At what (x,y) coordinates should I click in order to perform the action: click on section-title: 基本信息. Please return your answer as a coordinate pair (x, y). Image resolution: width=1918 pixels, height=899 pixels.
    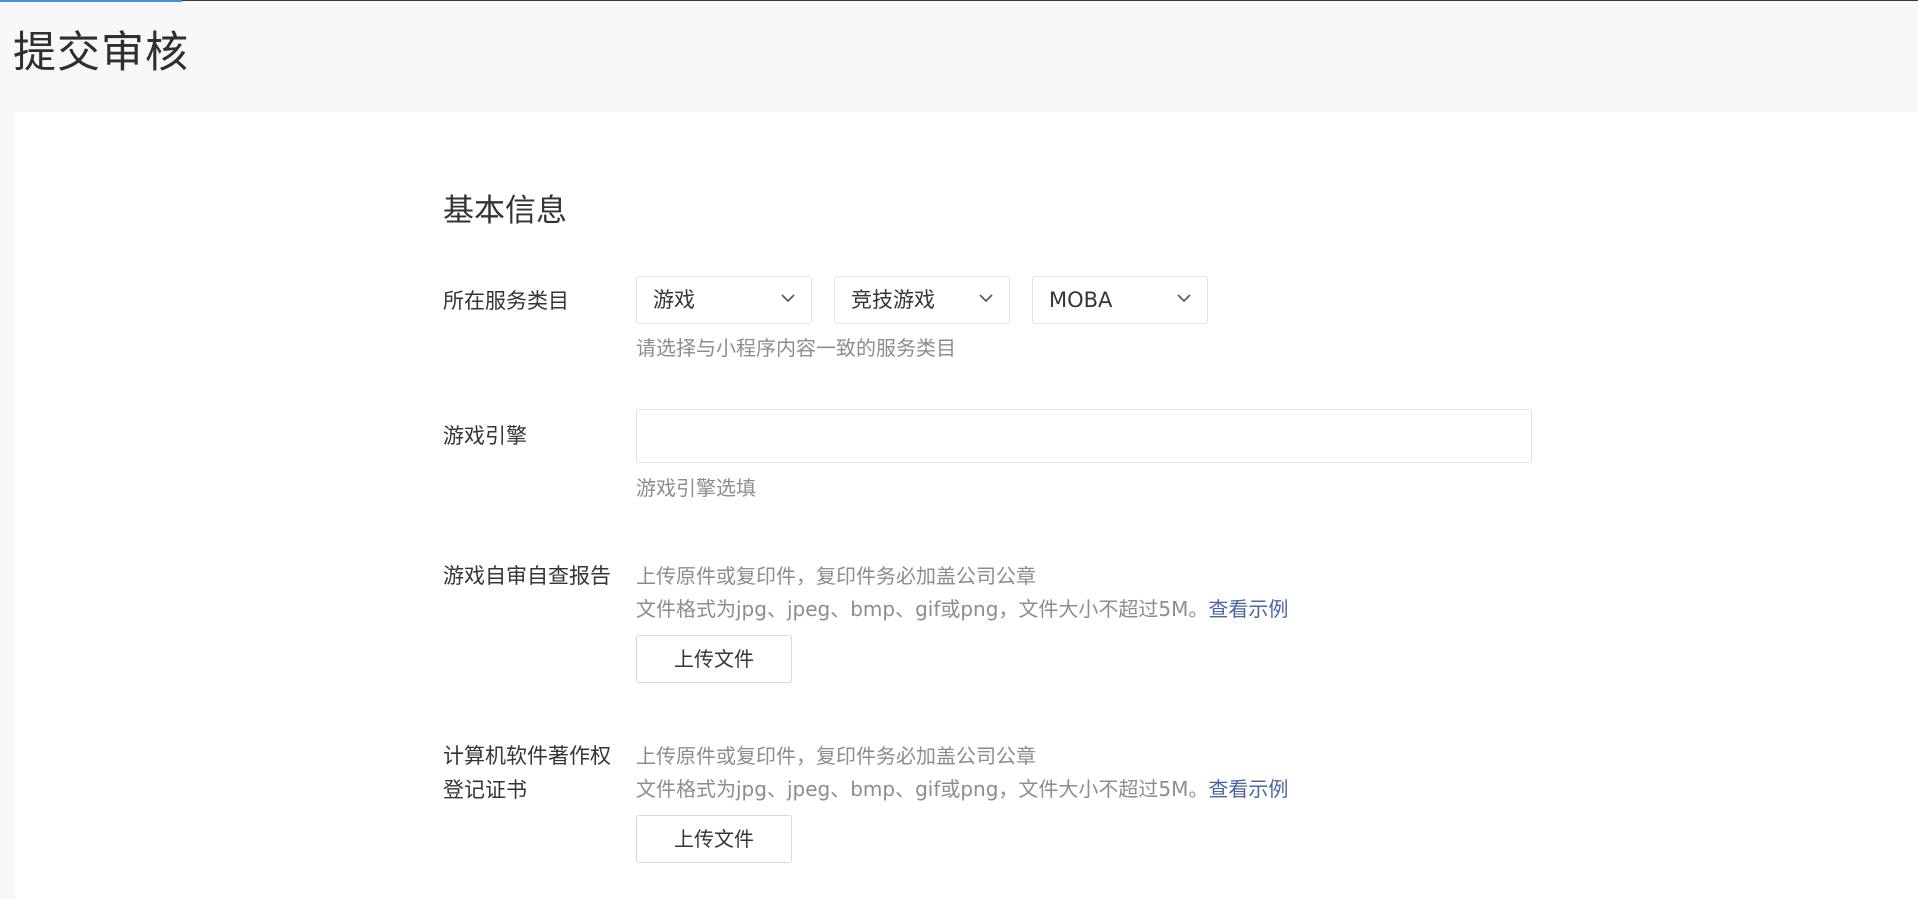
    Looking at the image, I should click on (505, 211).